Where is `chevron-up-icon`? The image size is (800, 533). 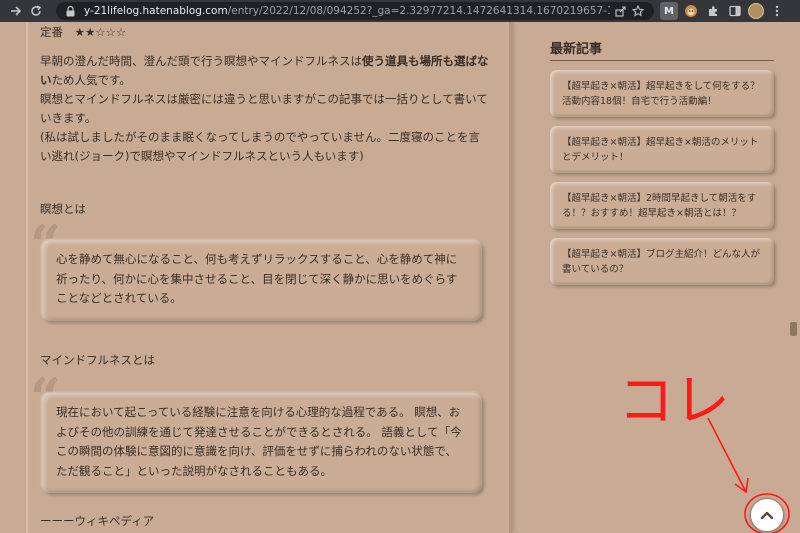
chevron-up-icon is located at coordinates (767, 515).